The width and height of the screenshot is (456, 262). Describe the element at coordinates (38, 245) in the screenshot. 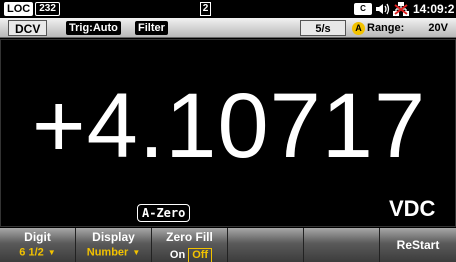

I see `digit-softkey: Digit 6 1/2 ▼` at that location.